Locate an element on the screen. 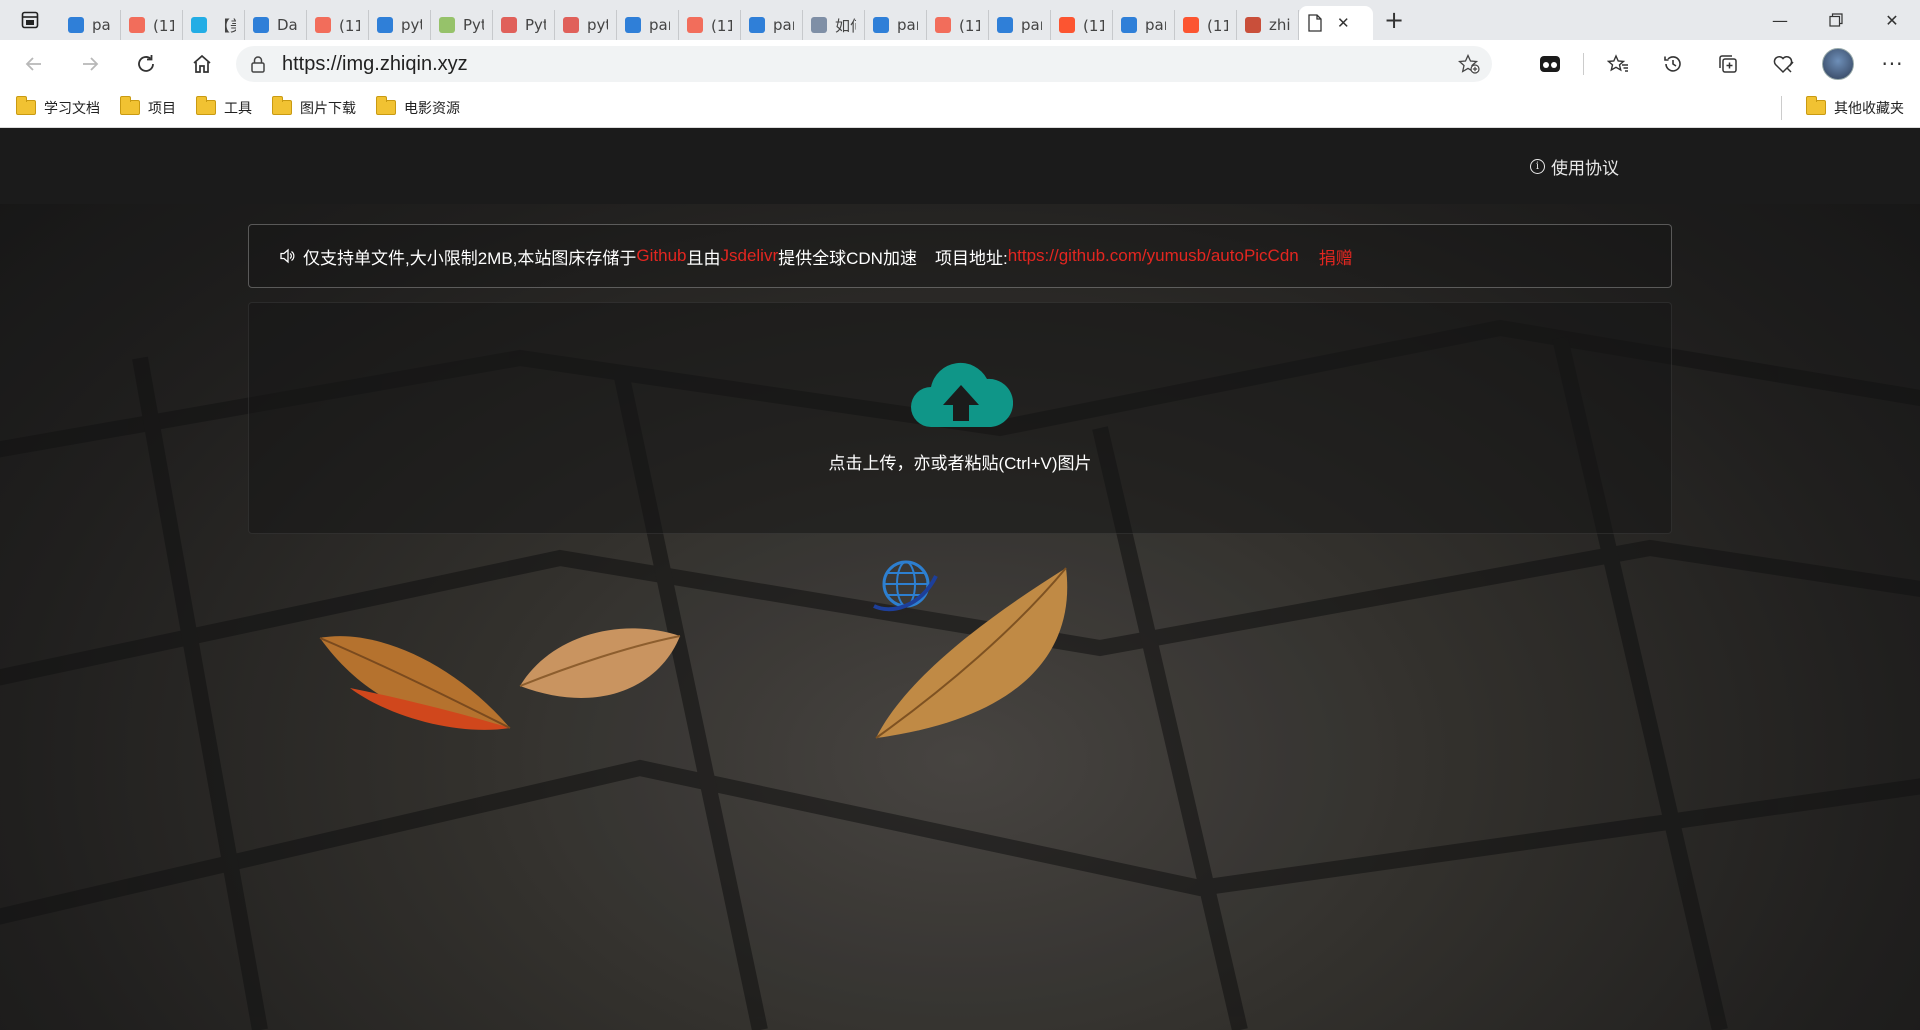 Image resolution: width=1920 pixels, height=1030 pixels. url-text: https://img.zhiqin.xyz is located at coordinates (375, 64).